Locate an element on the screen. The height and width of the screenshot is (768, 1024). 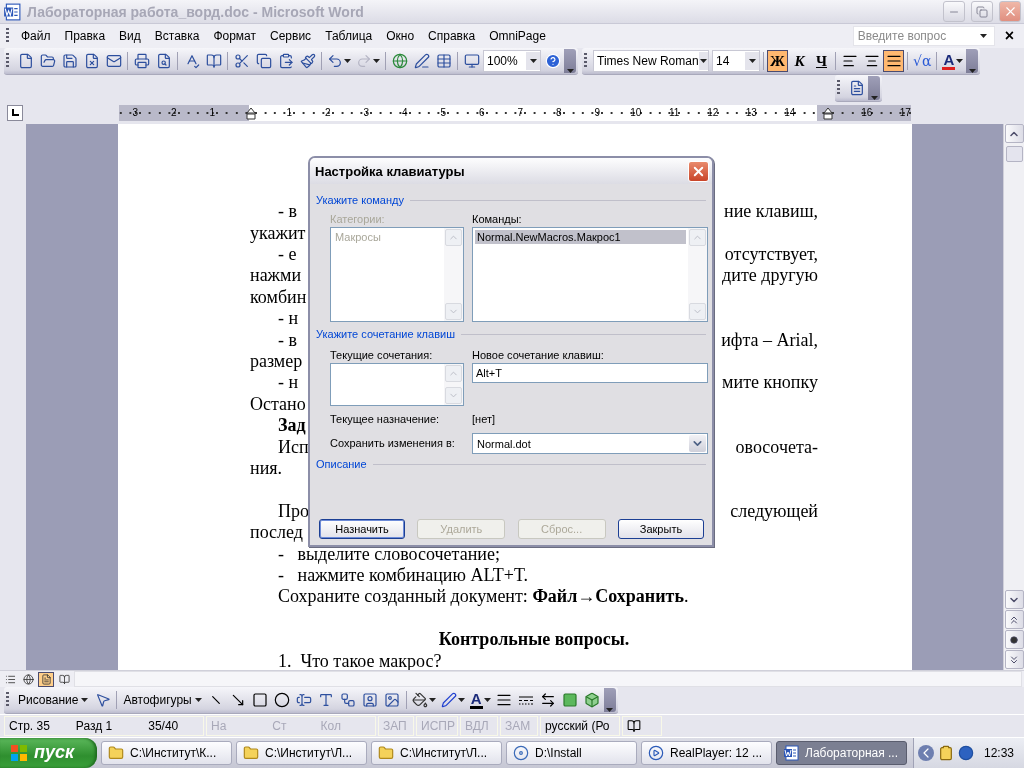
draw-menu-button: Рисование is located at coordinates (53, 700).